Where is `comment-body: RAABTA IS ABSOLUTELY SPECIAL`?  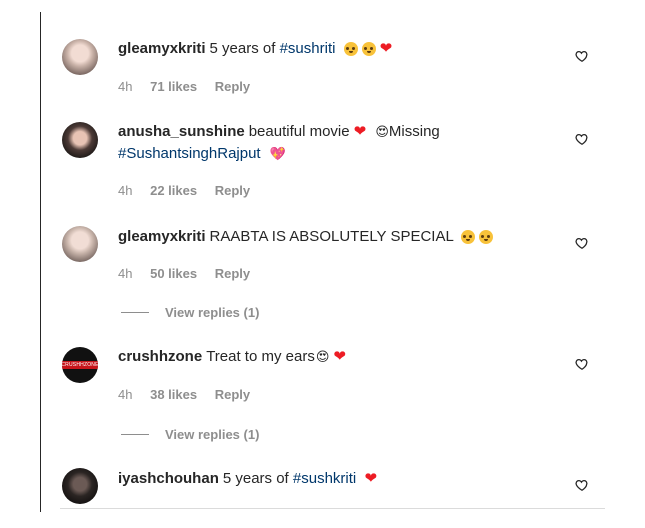 comment-body: RAABTA IS ABSOLUTELY SPECIAL is located at coordinates (331, 236).